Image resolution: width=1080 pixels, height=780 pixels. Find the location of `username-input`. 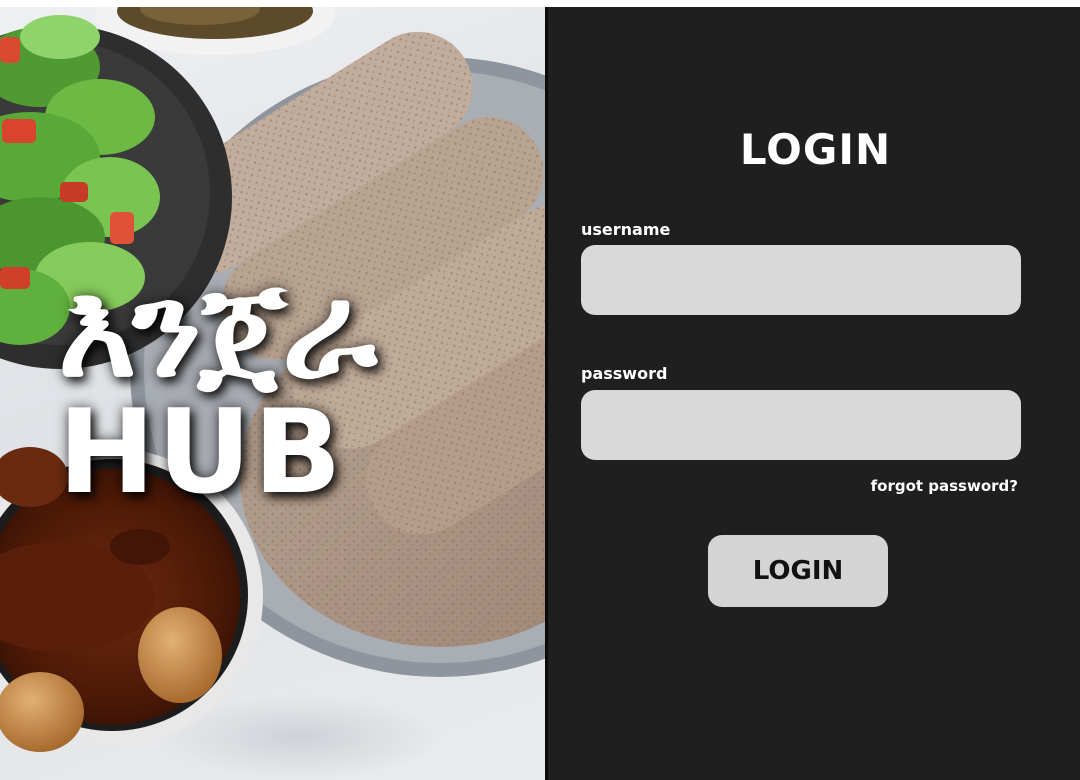

username-input is located at coordinates (801, 280).